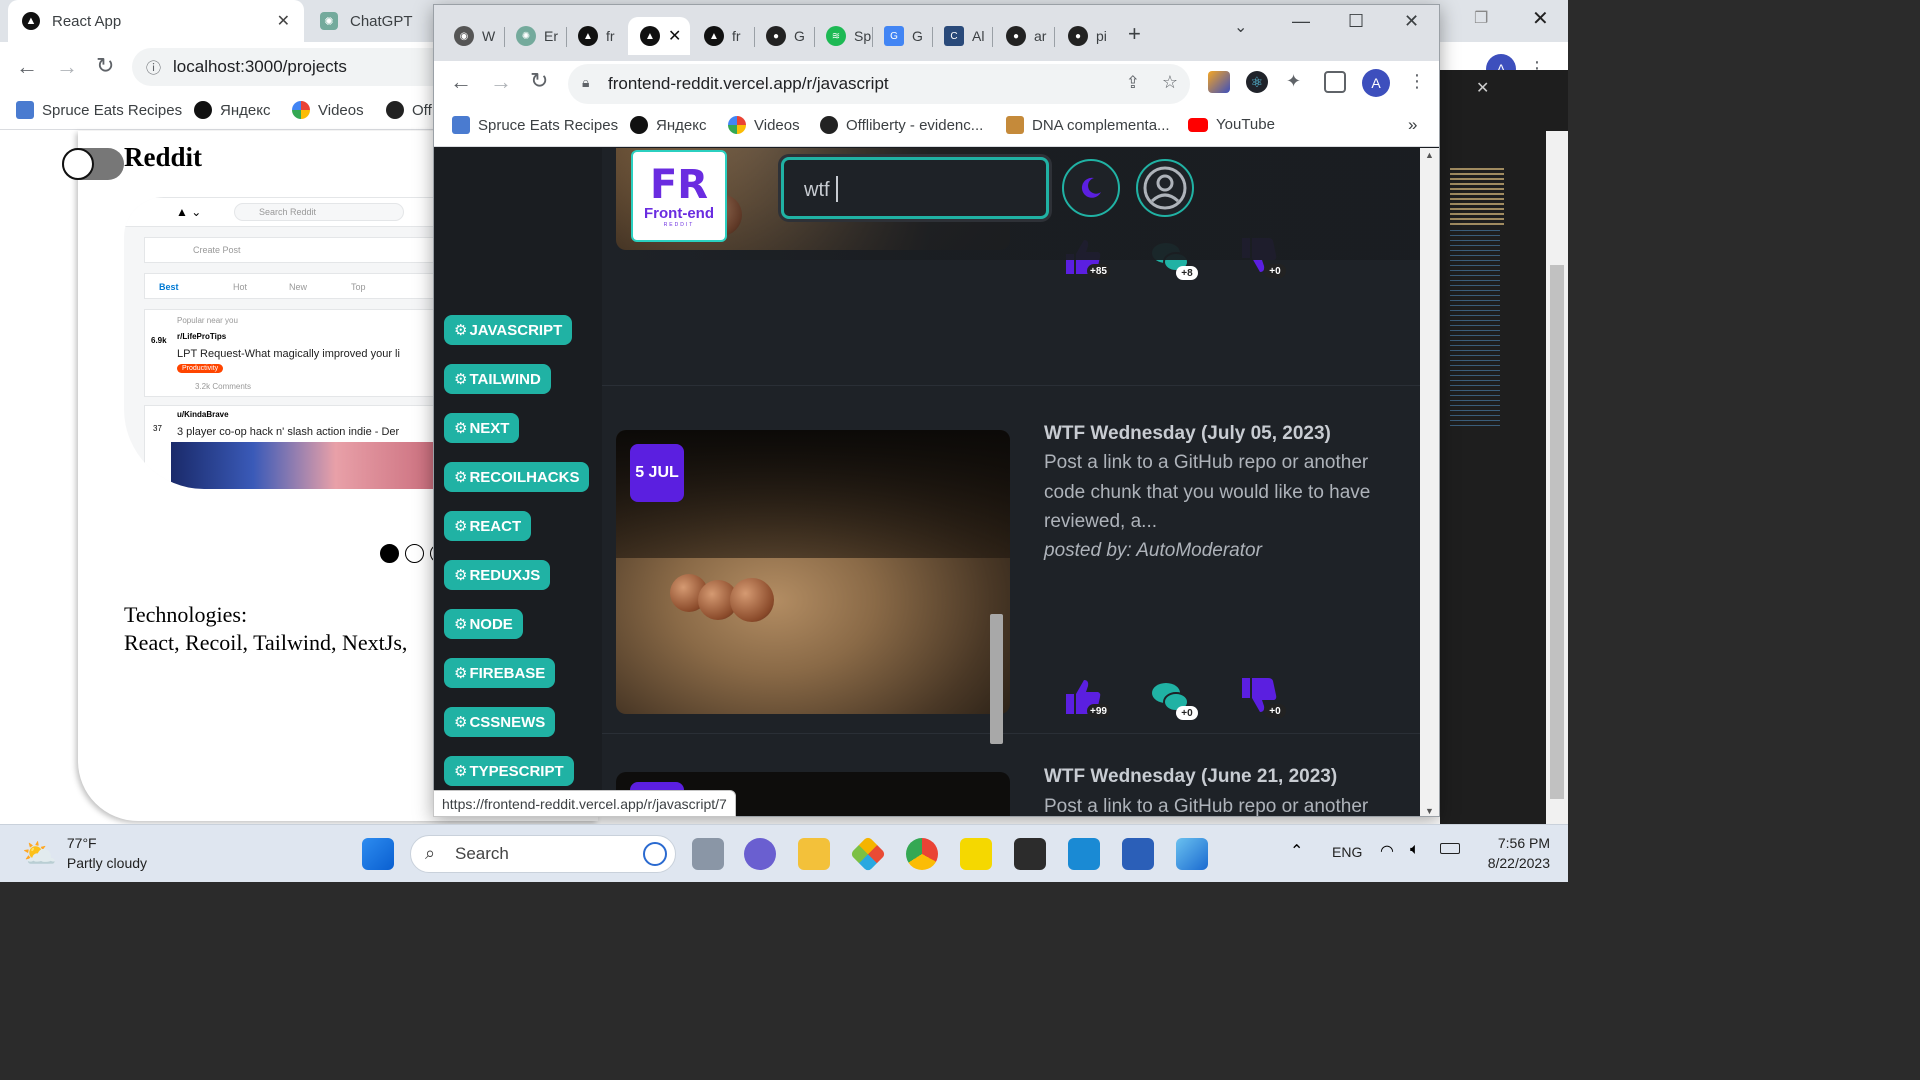  I want to click on word-icon, so click(1138, 854).